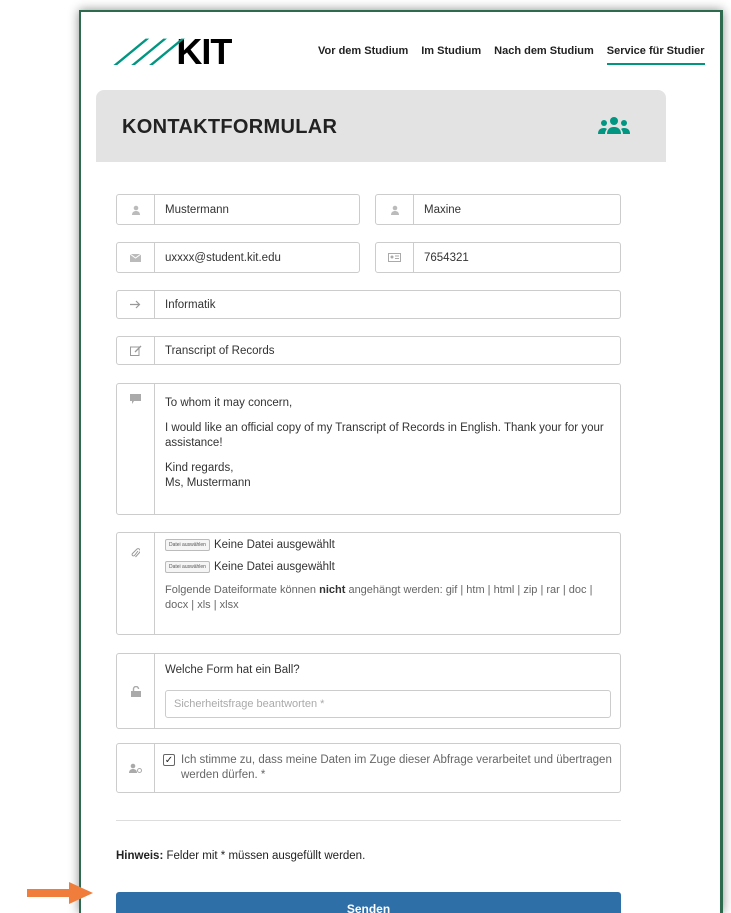  I want to click on security-question-box: Welche Form hat ein Ball?, so click(368, 691).